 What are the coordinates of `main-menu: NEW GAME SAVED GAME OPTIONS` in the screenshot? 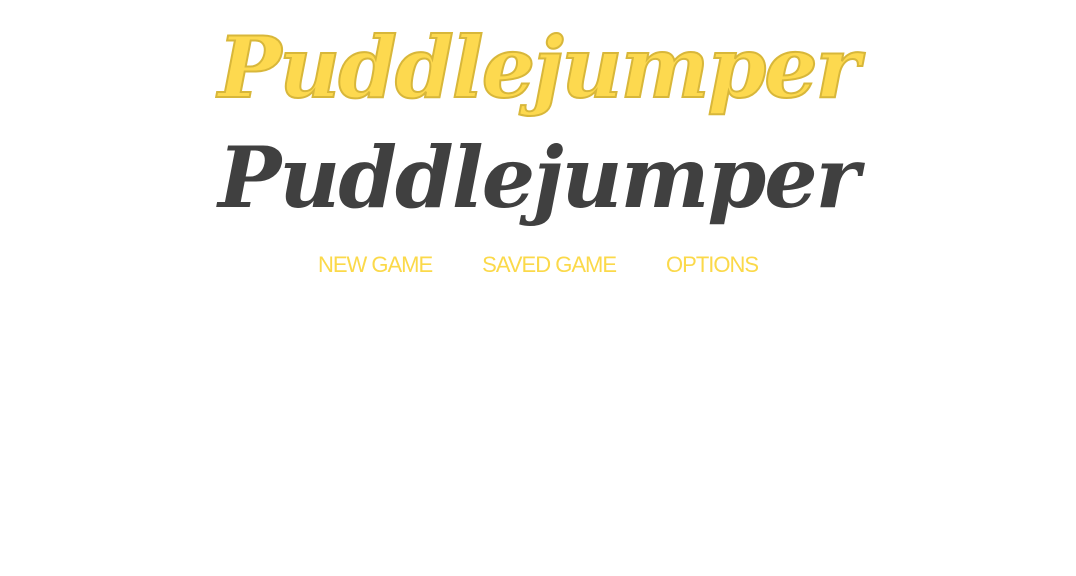 It's located at (538, 265).